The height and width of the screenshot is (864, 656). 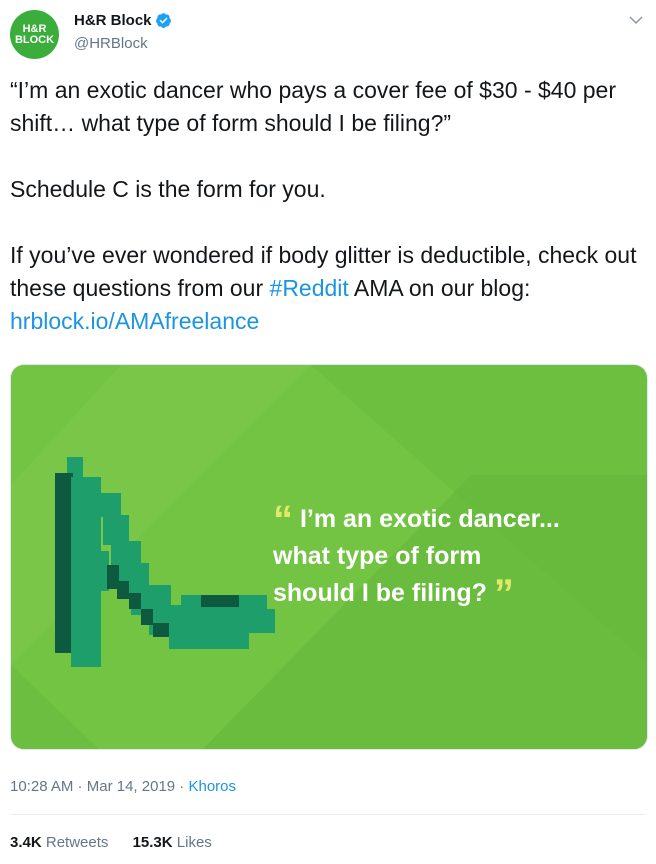 I want to click on user-handle: @HRBlock, so click(x=111, y=43).